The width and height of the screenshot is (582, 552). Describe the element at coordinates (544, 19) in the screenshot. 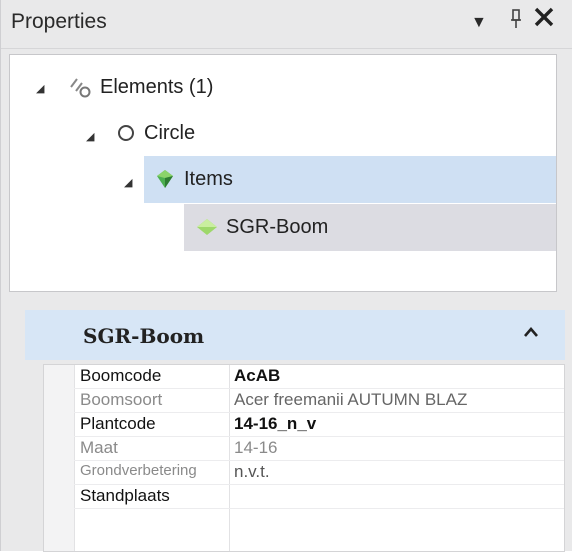

I see `close-icon` at that location.